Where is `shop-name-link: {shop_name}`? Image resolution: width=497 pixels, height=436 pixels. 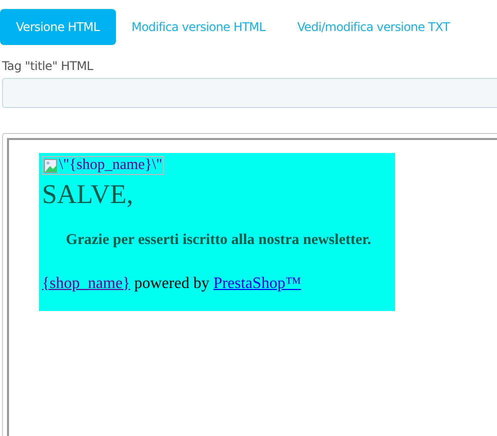 shop-name-link: {shop_name} is located at coordinates (86, 283).